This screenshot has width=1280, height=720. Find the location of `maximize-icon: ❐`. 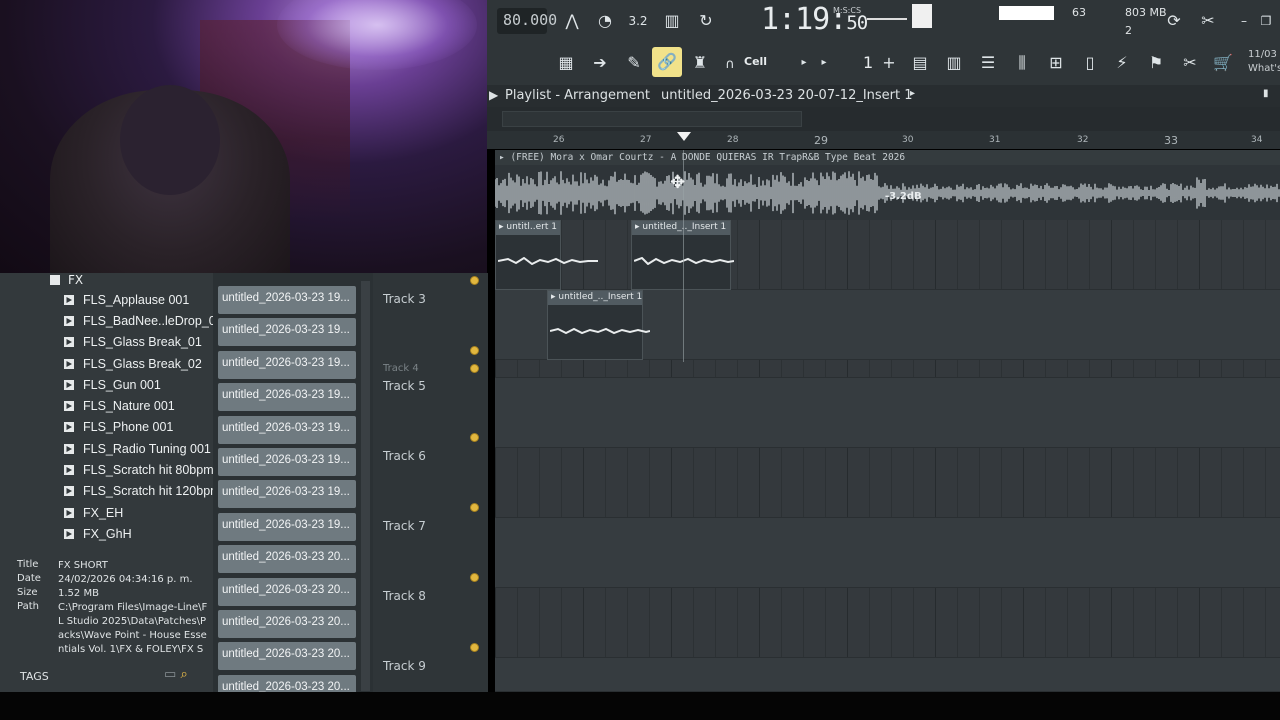

maximize-icon: ❐ is located at coordinates (1266, 21).